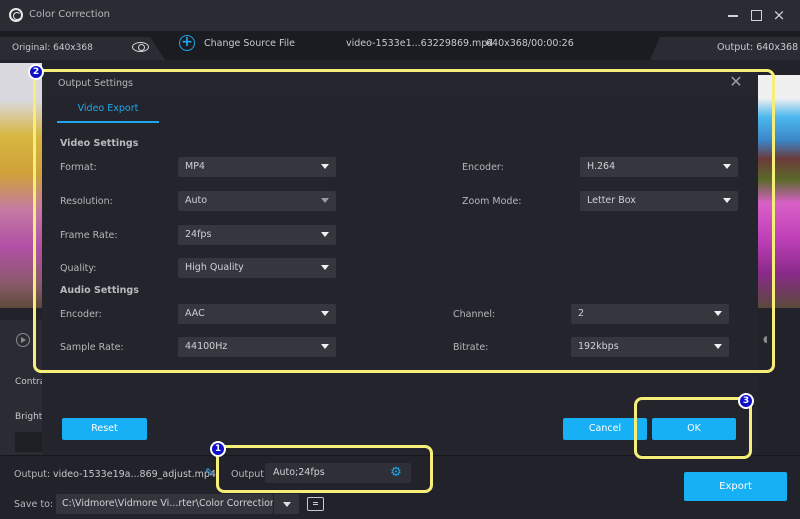  What do you see at coordinates (605, 429) in the screenshot?
I see `cancel-button: Cancel` at bounding box center [605, 429].